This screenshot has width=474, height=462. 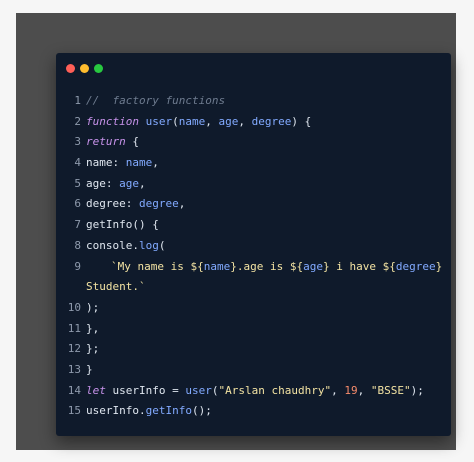 What do you see at coordinates (112, 121) in the screenshot?
I see `code-token: function` at bounding box center [112, 121].